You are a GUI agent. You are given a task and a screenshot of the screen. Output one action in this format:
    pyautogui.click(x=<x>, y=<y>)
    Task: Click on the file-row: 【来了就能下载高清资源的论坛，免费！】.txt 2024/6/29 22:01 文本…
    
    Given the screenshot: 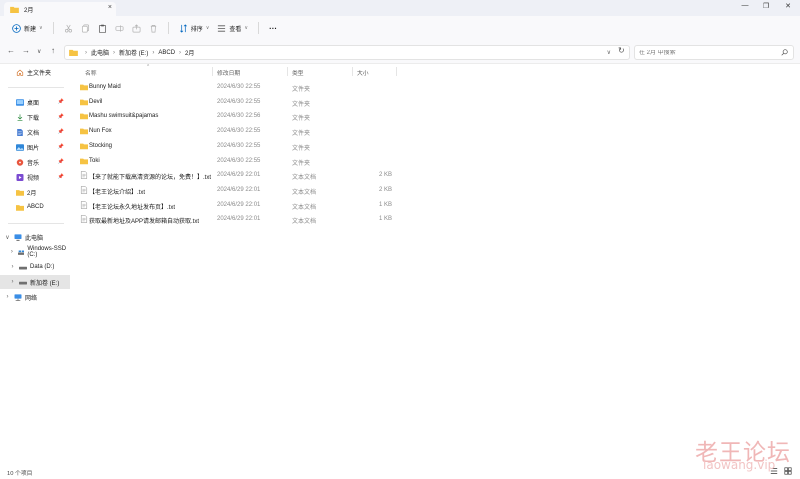 What is the action you would take?
    pyautogui.click(x=241, y=175)
    